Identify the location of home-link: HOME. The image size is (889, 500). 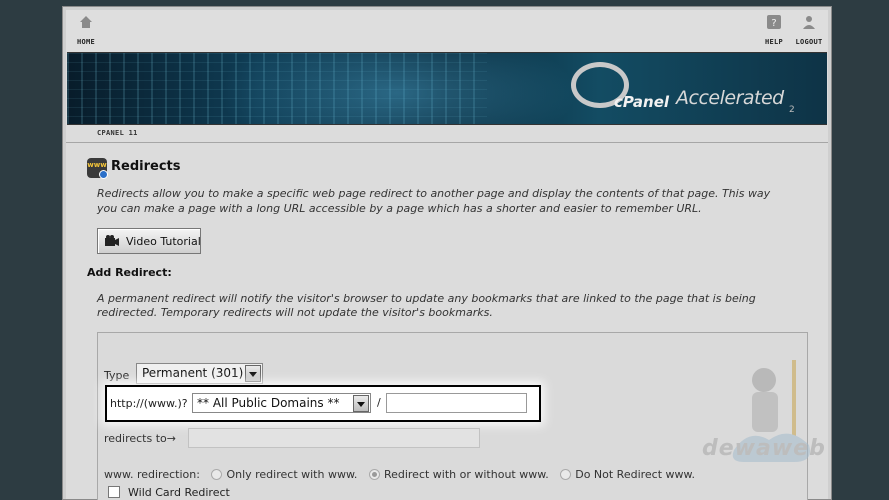
(86, 30).